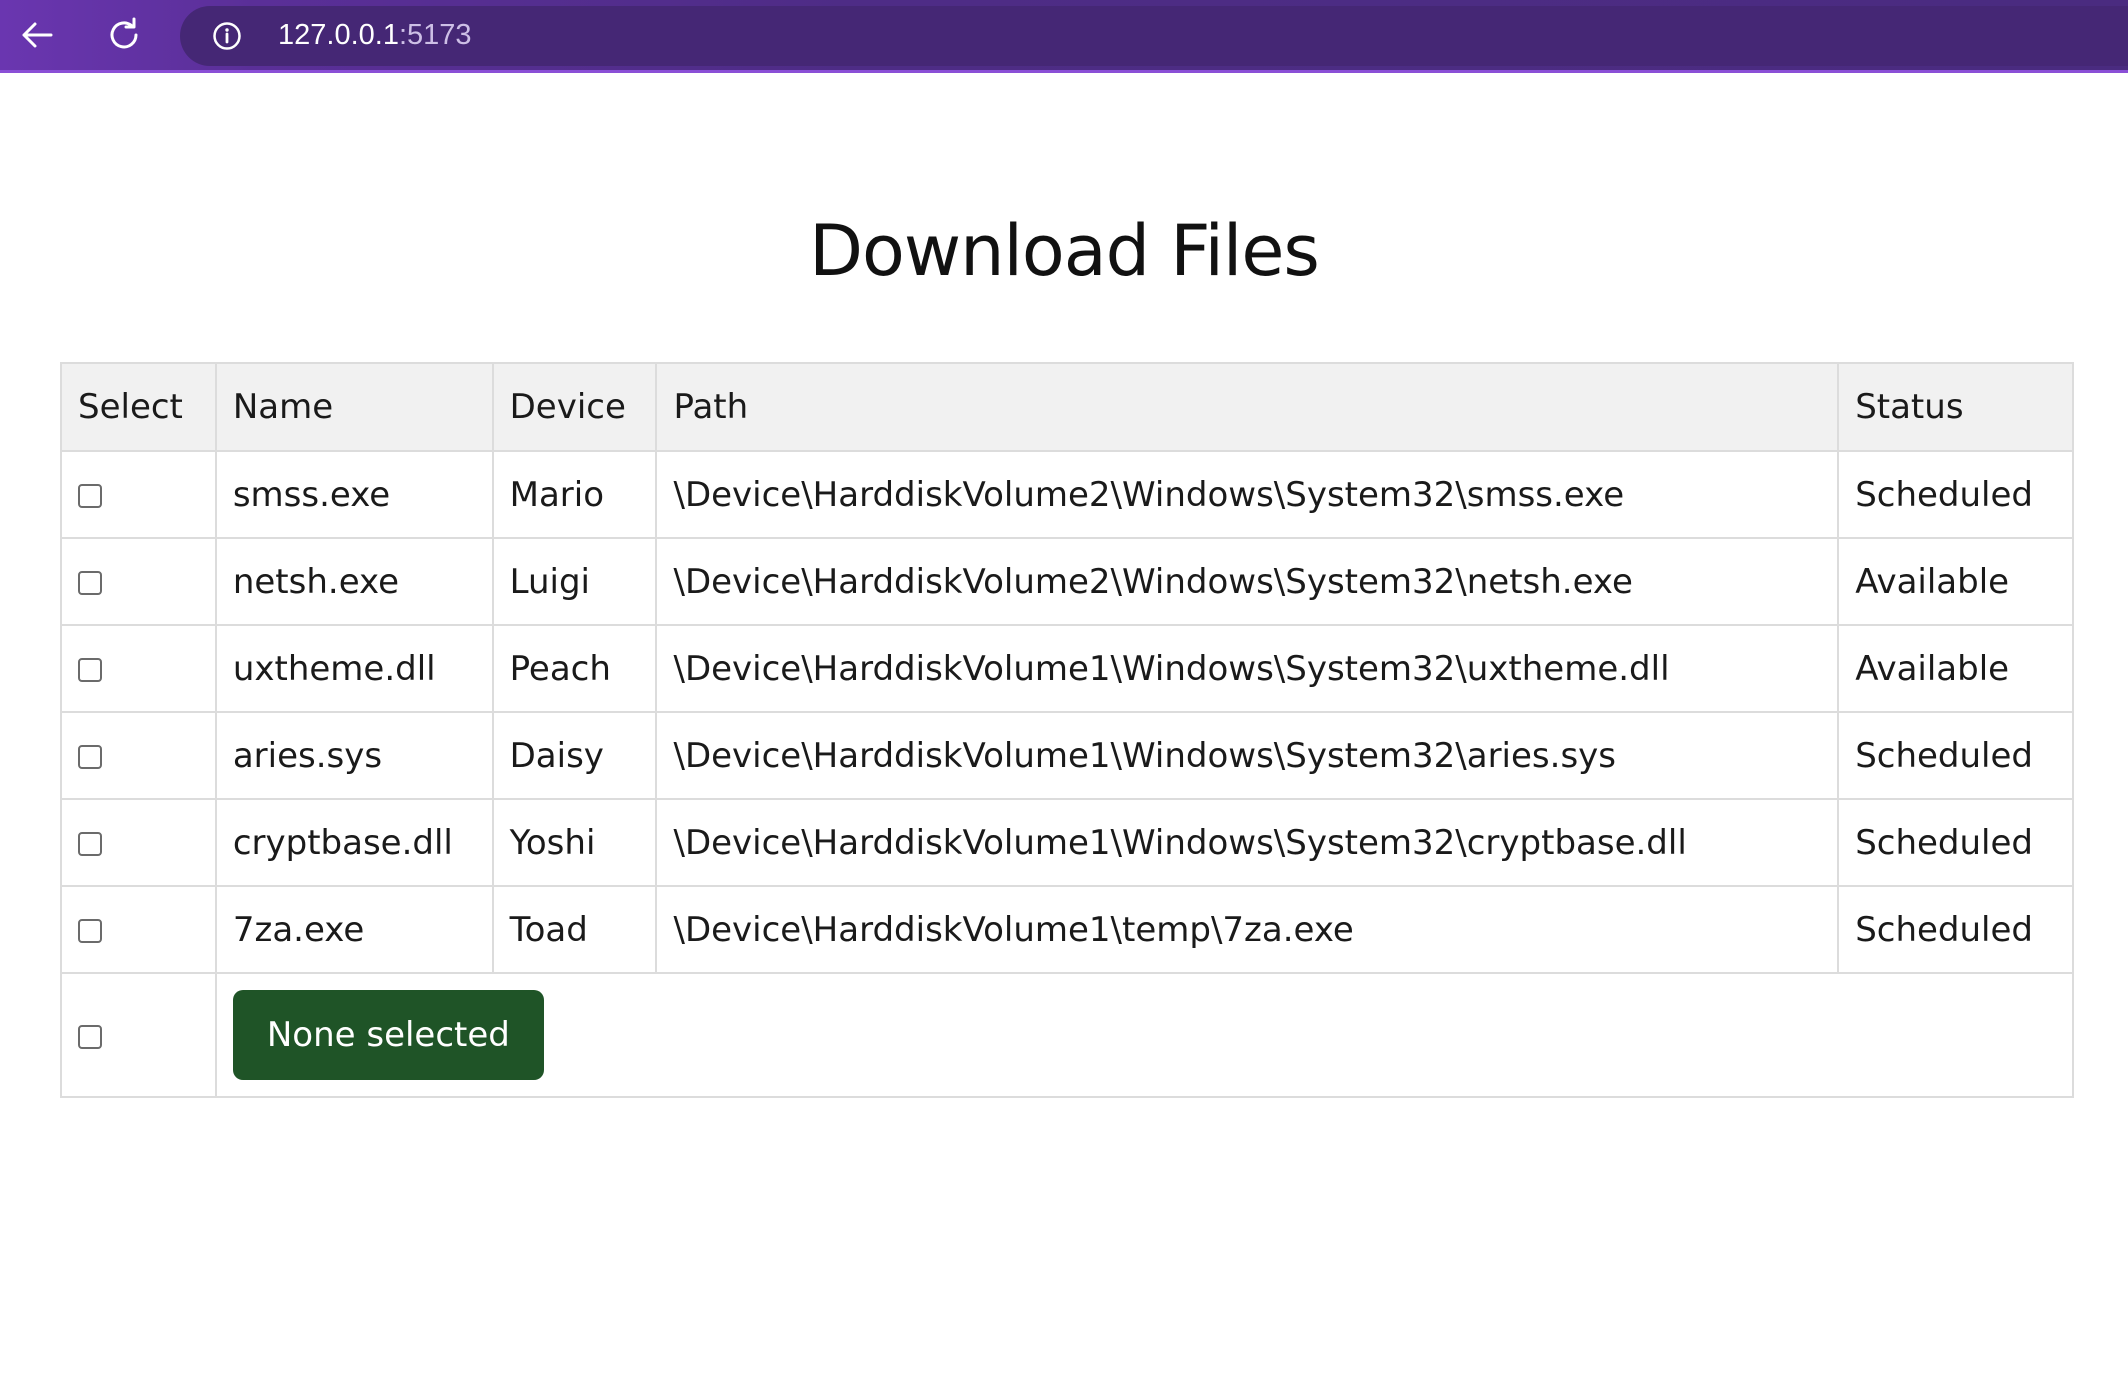 This screenshot has height=1394, width=2128. What do you see at coordinates (354, 755) in the screenshot?
I see `file-name-cell: aries.sys` at bounding box center [354, 755].